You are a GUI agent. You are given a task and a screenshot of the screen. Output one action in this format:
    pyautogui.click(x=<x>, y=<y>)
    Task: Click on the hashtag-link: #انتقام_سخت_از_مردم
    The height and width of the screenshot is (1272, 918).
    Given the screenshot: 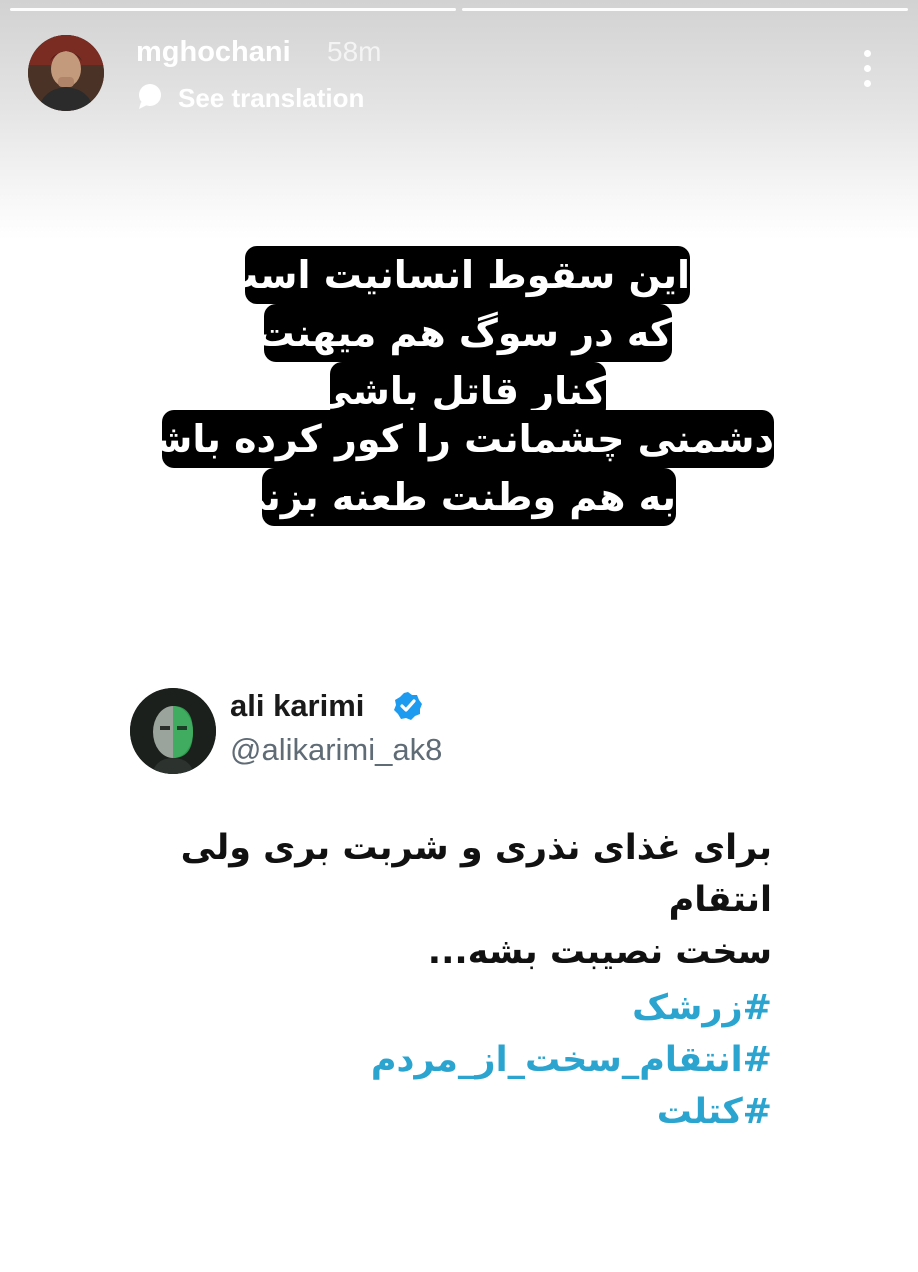 What is the action you would take?
    pyautogui.click(x=442, y=1060)
    